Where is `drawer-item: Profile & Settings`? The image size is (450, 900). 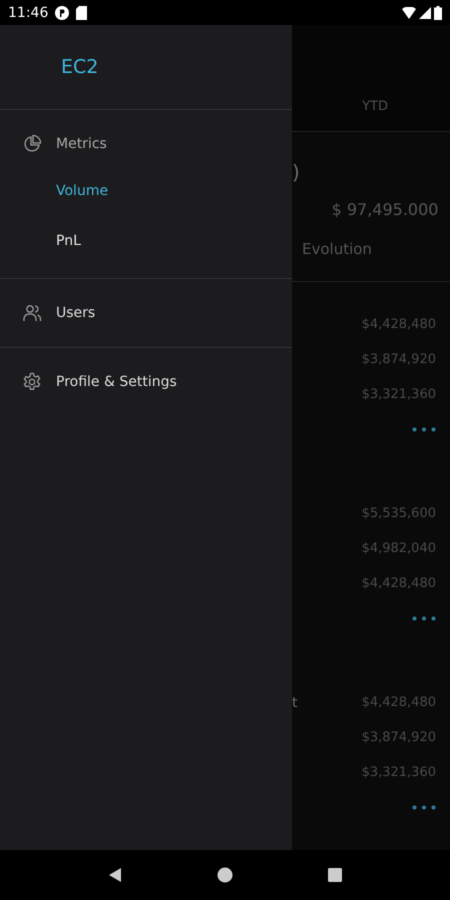 drawer-item: Profile & Settings is located at coordinates (146, 382).